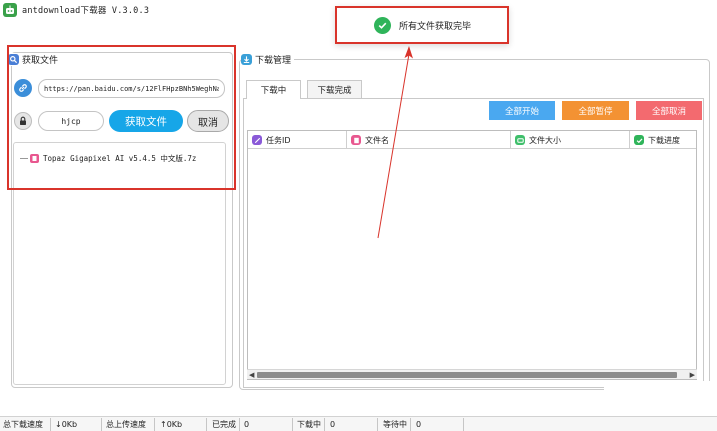  I want to click on scrollbar-thumb, so click(467, 375).